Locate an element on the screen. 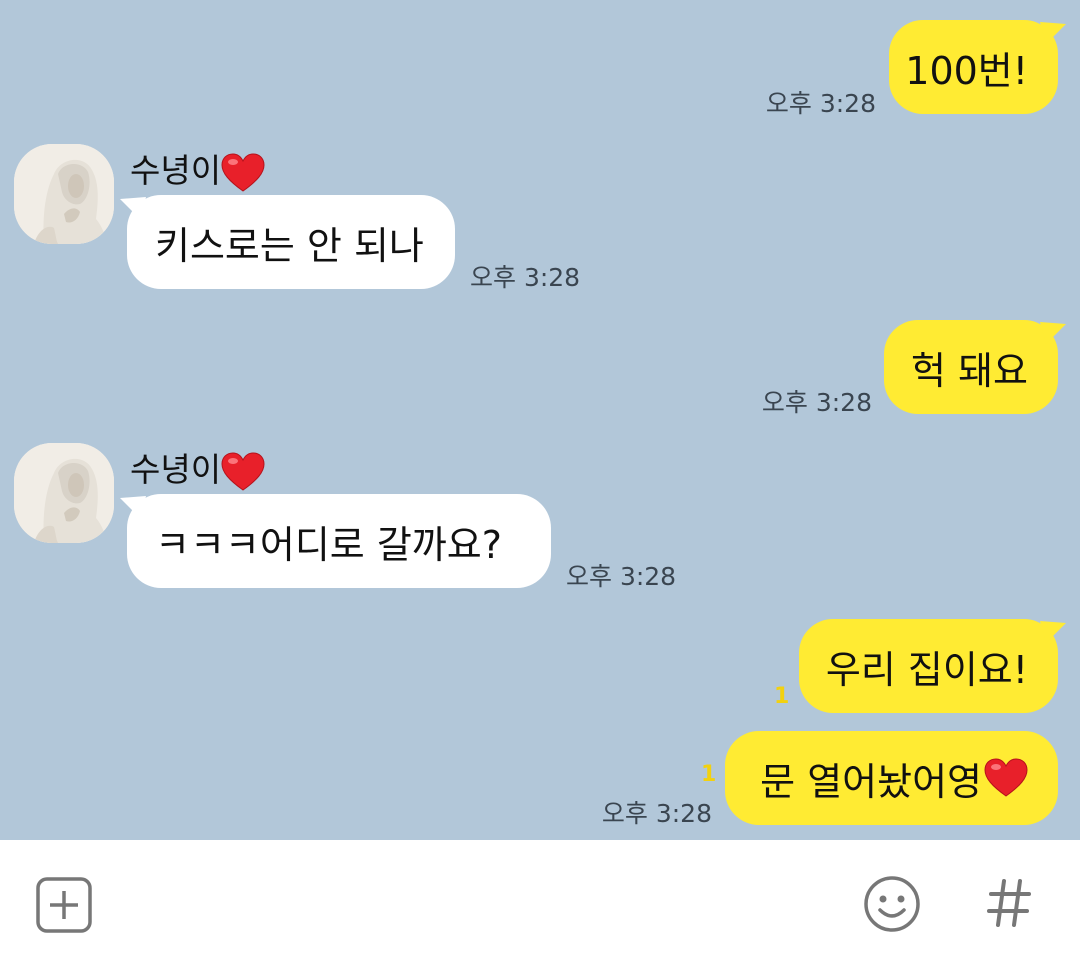  message-text: 문 열어놨어영 is located at coordinates (871, 781).